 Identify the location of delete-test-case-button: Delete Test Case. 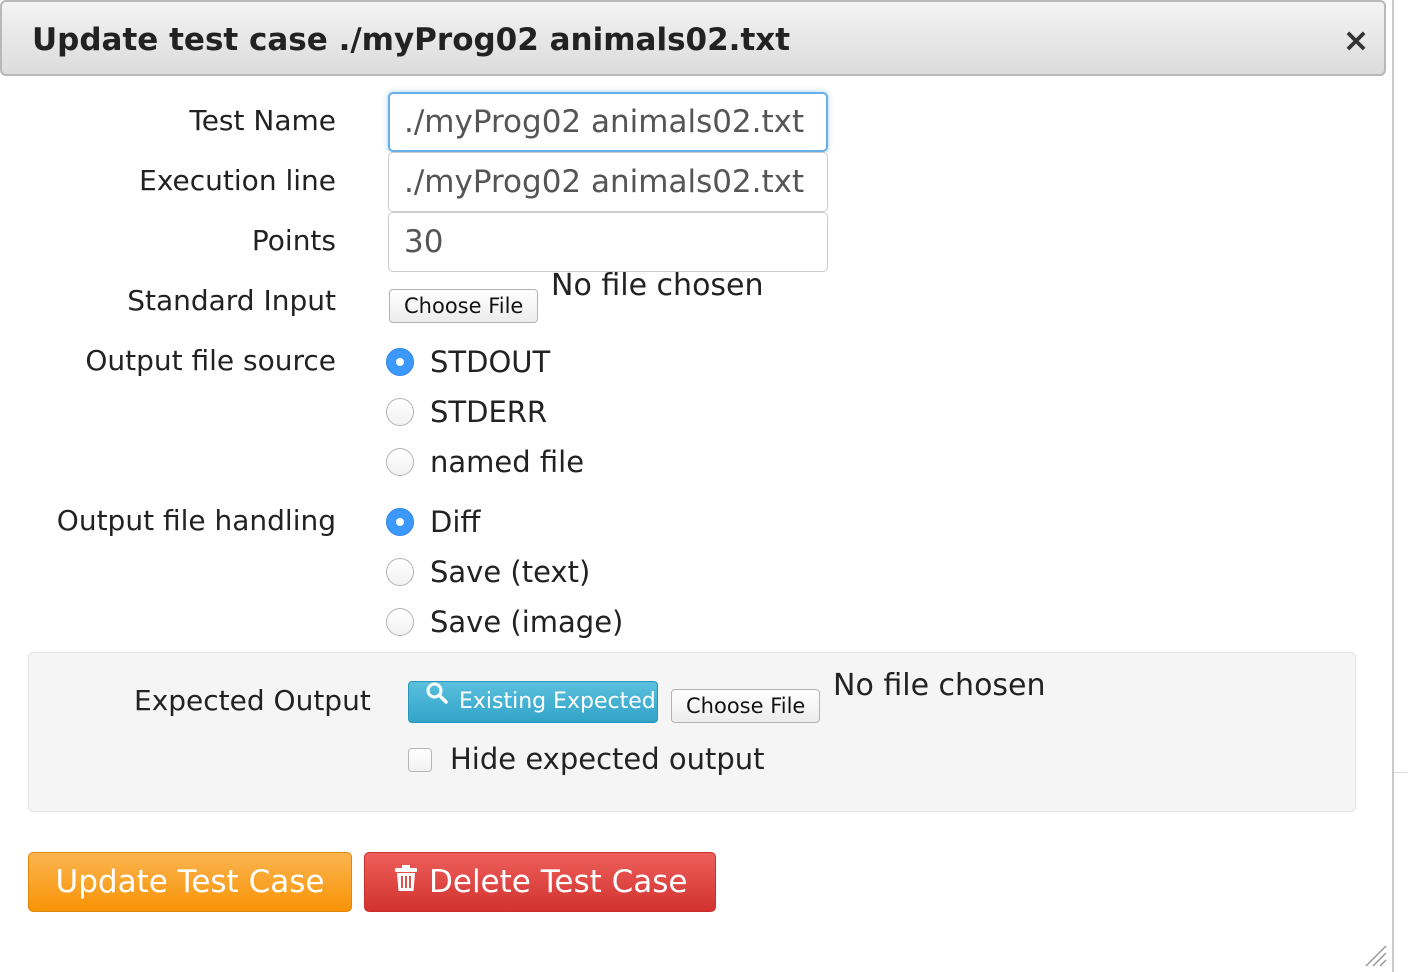
(540, 882).